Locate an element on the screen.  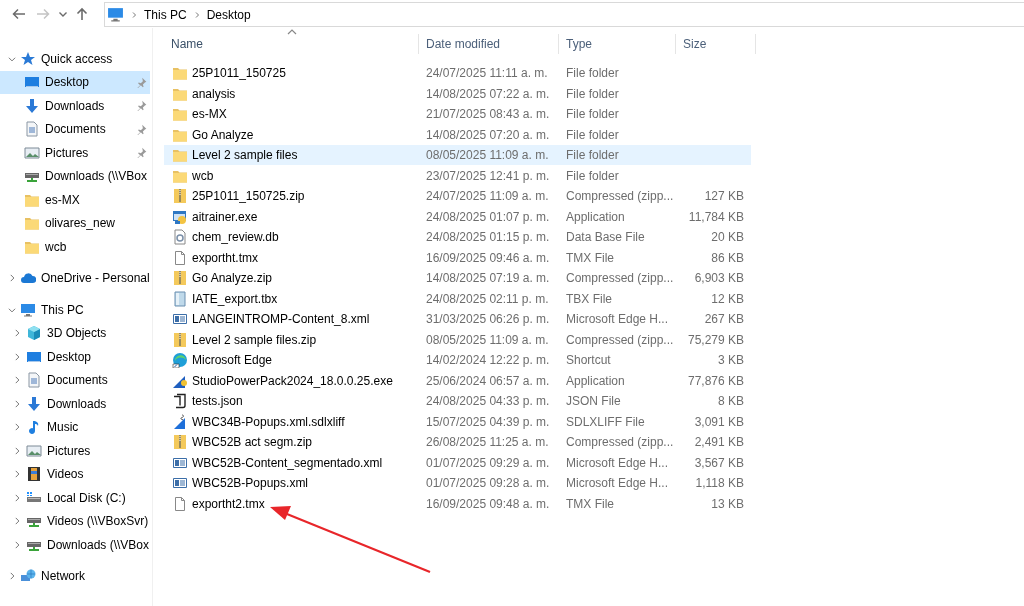
nav-pane-label: OneDrive - Personal is located at coordinates (95, 278).